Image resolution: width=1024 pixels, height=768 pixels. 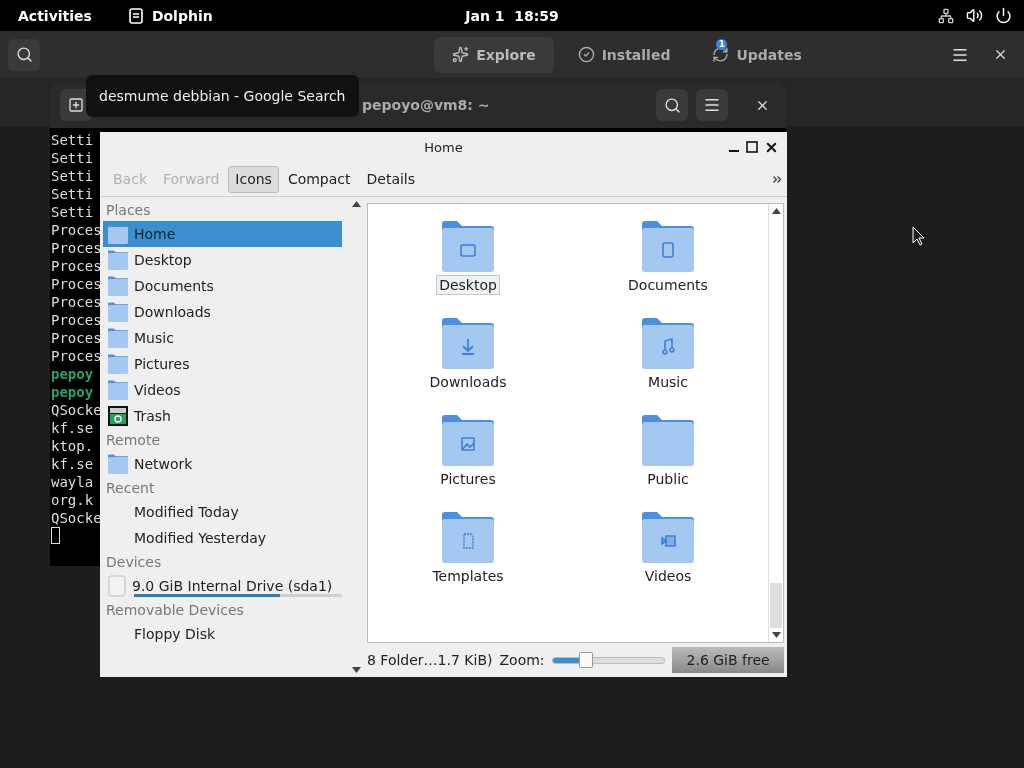 I want to click on places-item: Music, so click(x=222, y=338).